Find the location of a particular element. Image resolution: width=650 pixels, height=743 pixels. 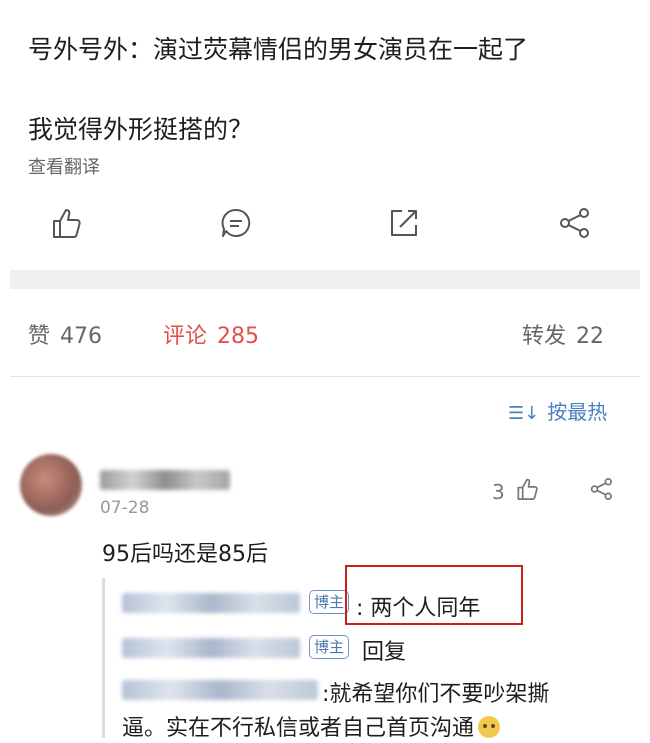

sort-icon: ☰↓ is located at coordinates (524, 413).